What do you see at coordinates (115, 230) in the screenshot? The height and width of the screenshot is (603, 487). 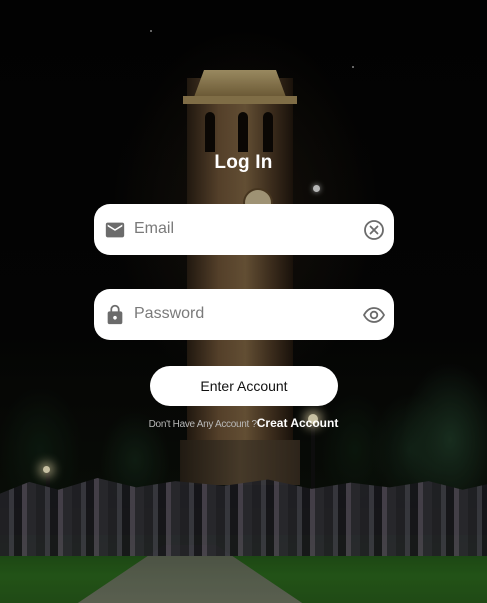 I see `mail-icon` at bounding box center [115, 230].